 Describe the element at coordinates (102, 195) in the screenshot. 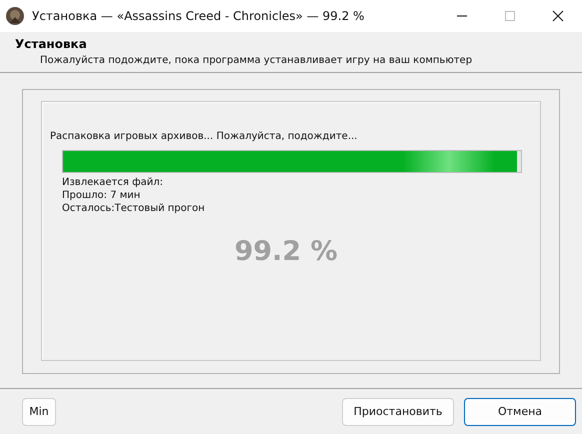

I see `detail-text: Прошло: 7 мин` at that location.